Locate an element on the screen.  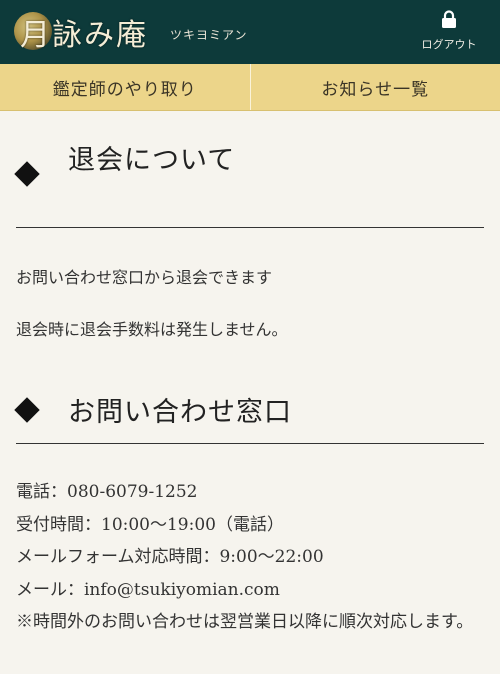
site-logo: 月詠み庵 is located at coordinates (81, 32).